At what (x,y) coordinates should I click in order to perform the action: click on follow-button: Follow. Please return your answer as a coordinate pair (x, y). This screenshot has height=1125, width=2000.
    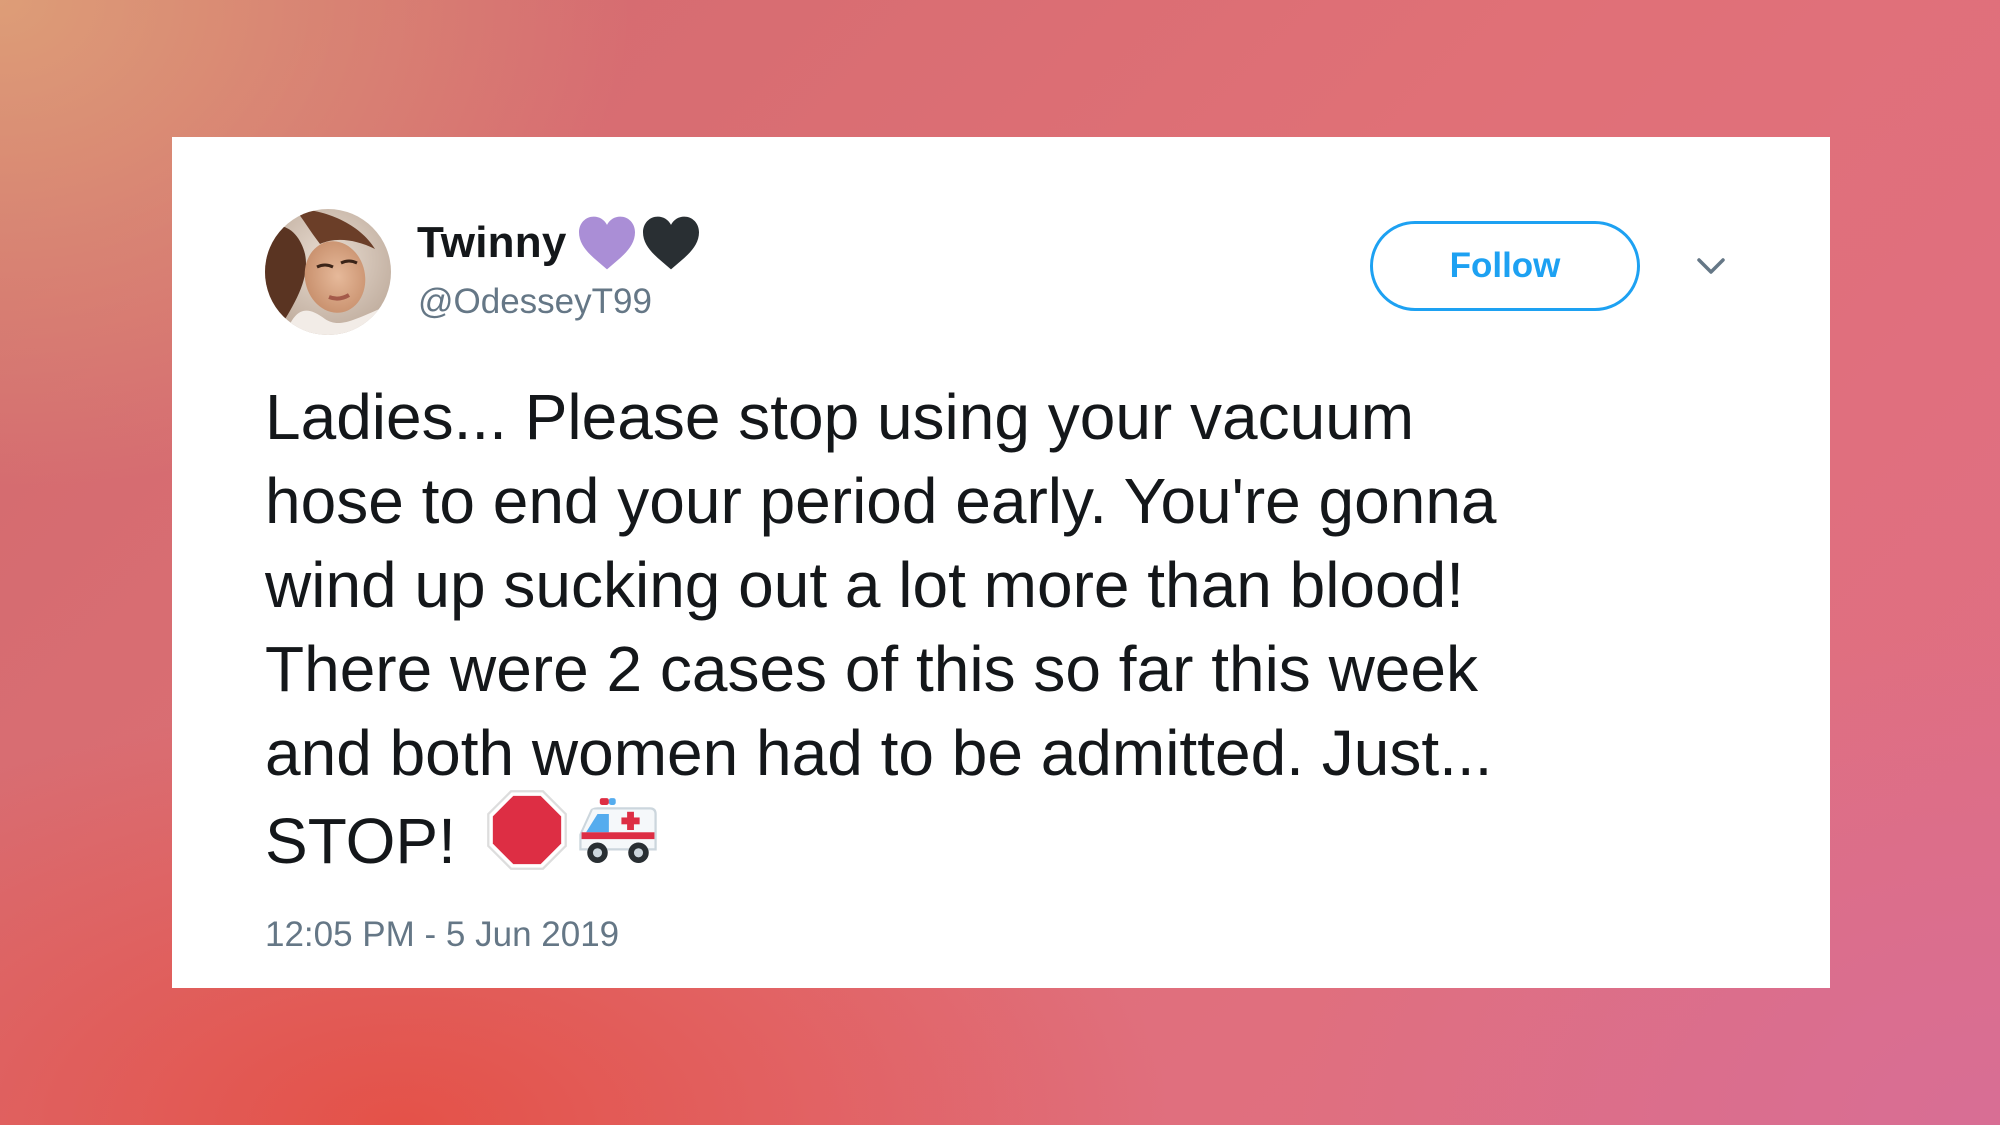
    Looking at the image, I should click on (1505, 266).